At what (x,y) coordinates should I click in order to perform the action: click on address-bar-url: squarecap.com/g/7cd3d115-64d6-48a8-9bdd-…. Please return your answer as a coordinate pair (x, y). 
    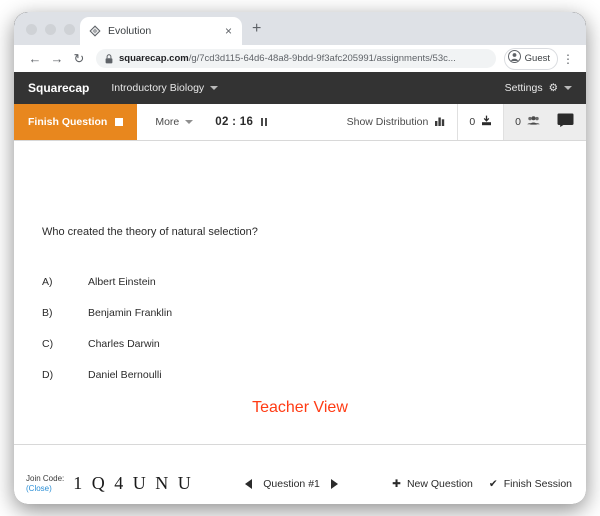
    Looking at the image, I should click on (287, 58).